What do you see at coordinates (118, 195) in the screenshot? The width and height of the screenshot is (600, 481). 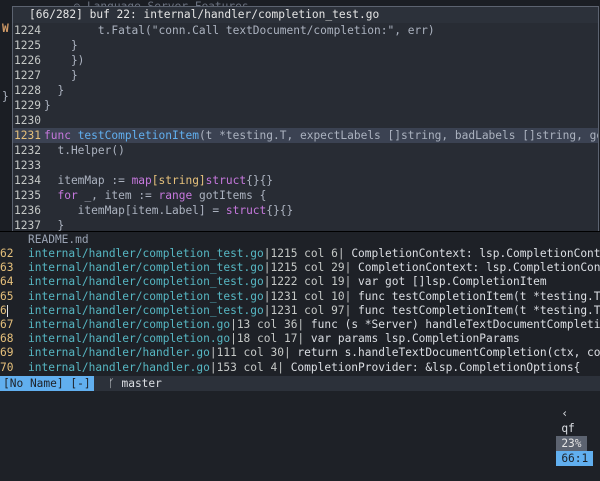 I see `code-token: _, item :=` at bounding box center [118, 195].